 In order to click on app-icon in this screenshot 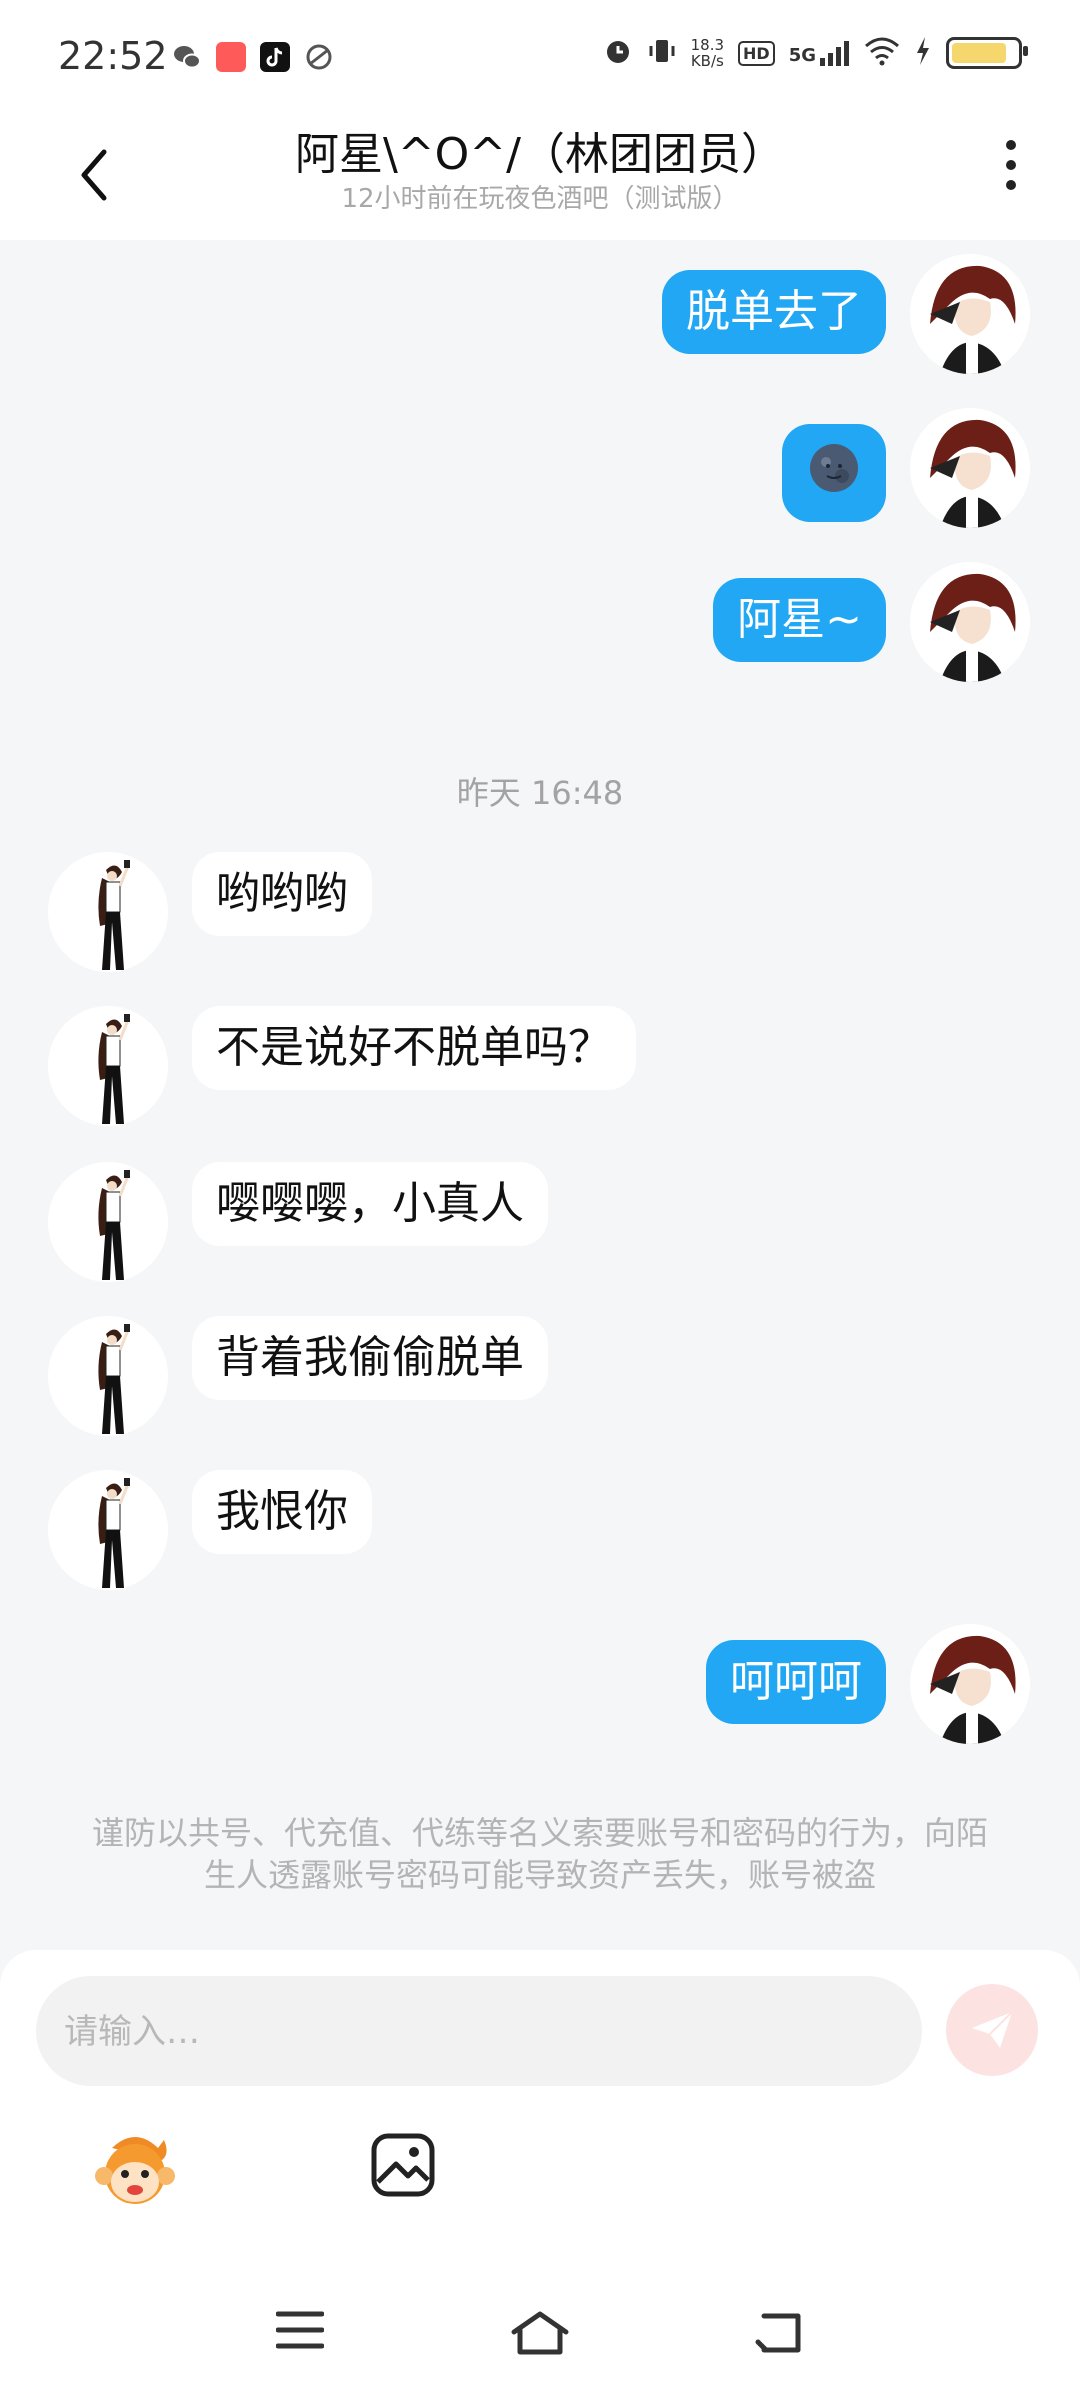, I will do `click(231, 57)`.